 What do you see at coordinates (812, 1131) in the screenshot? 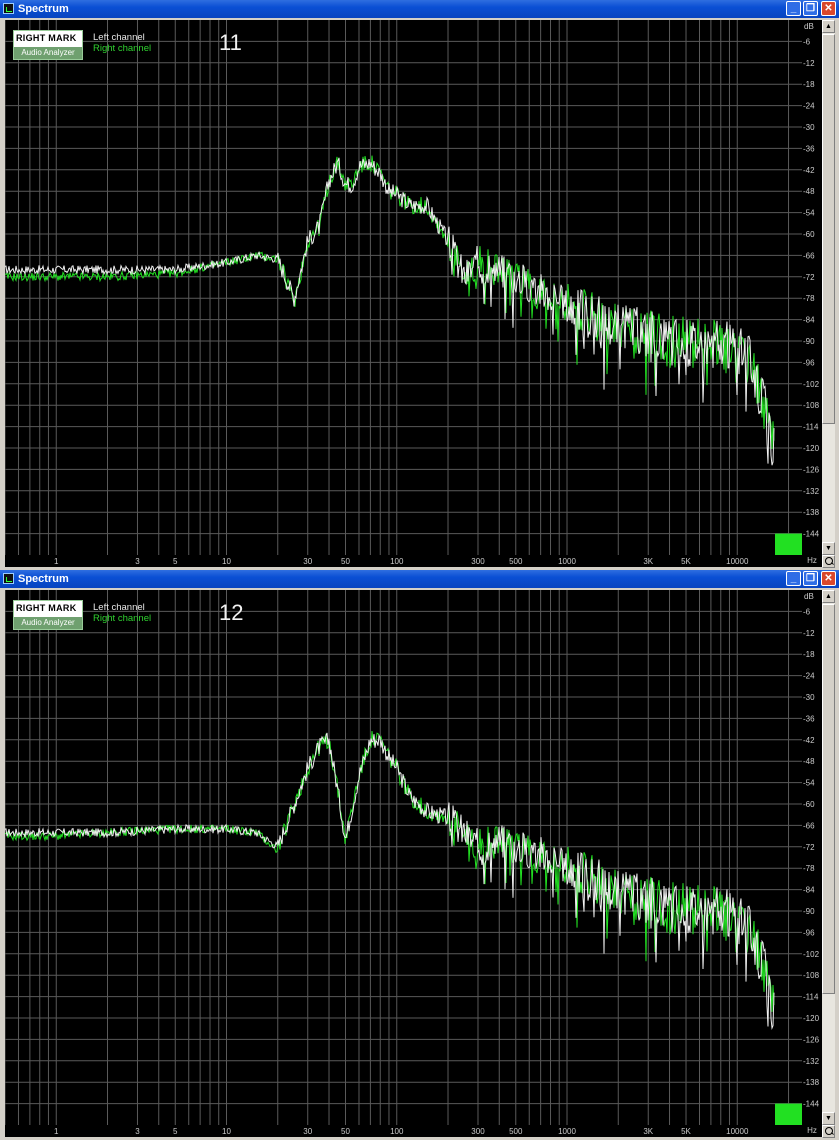
I see `hz-unit-label: Hz` at bounding box center [812, 1131].